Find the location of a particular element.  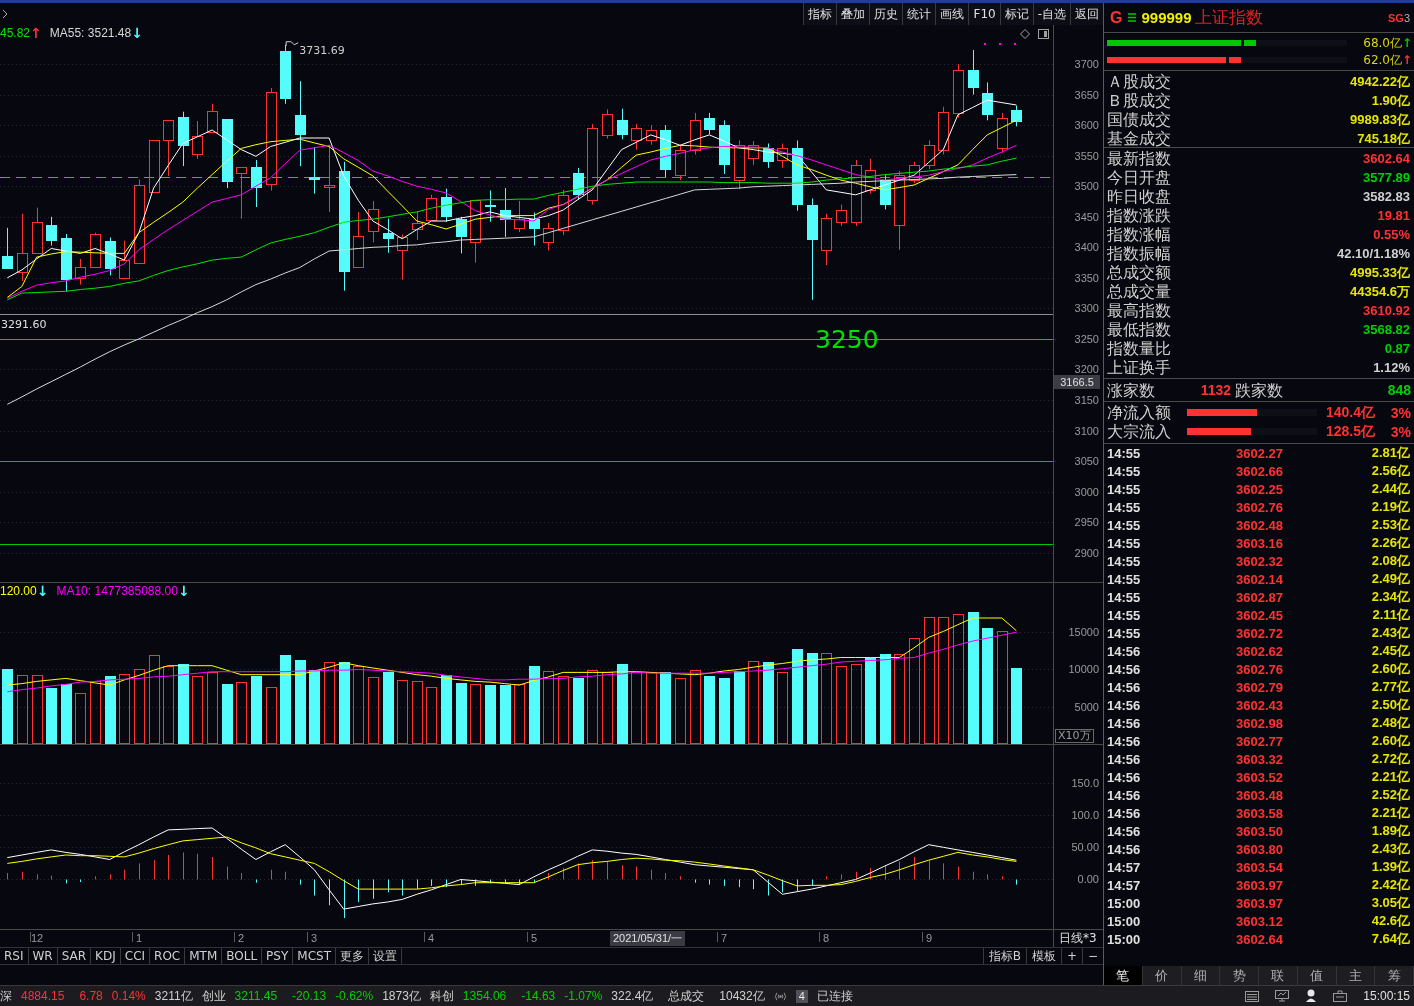

indicator-tab: RSI is located at coordinates (14, 956).